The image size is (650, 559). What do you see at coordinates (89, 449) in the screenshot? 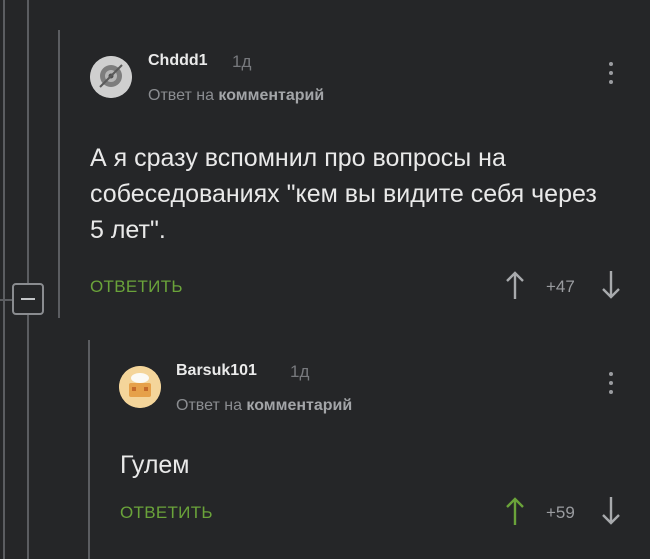
I see `thread-line-level3` at bounding box center [89, 449].